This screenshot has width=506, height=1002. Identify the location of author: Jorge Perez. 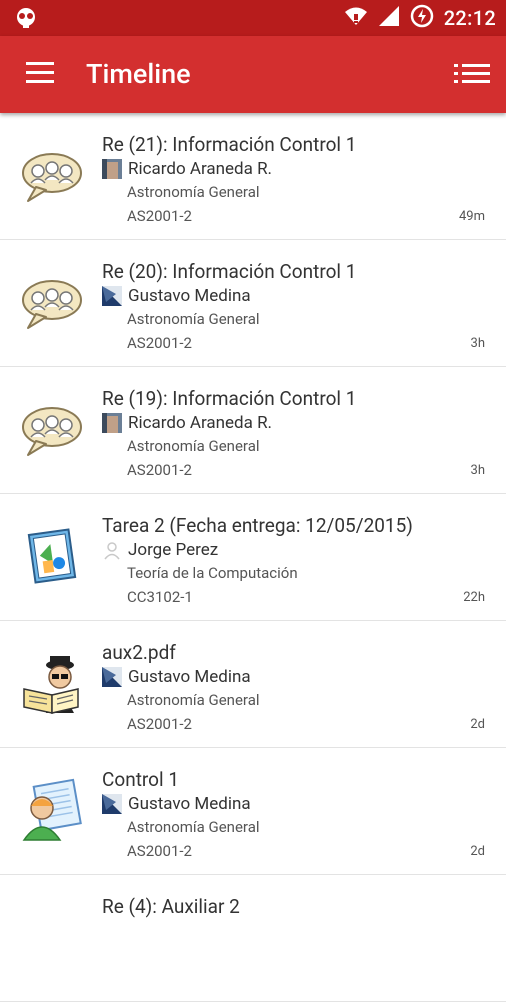
(160, 550).